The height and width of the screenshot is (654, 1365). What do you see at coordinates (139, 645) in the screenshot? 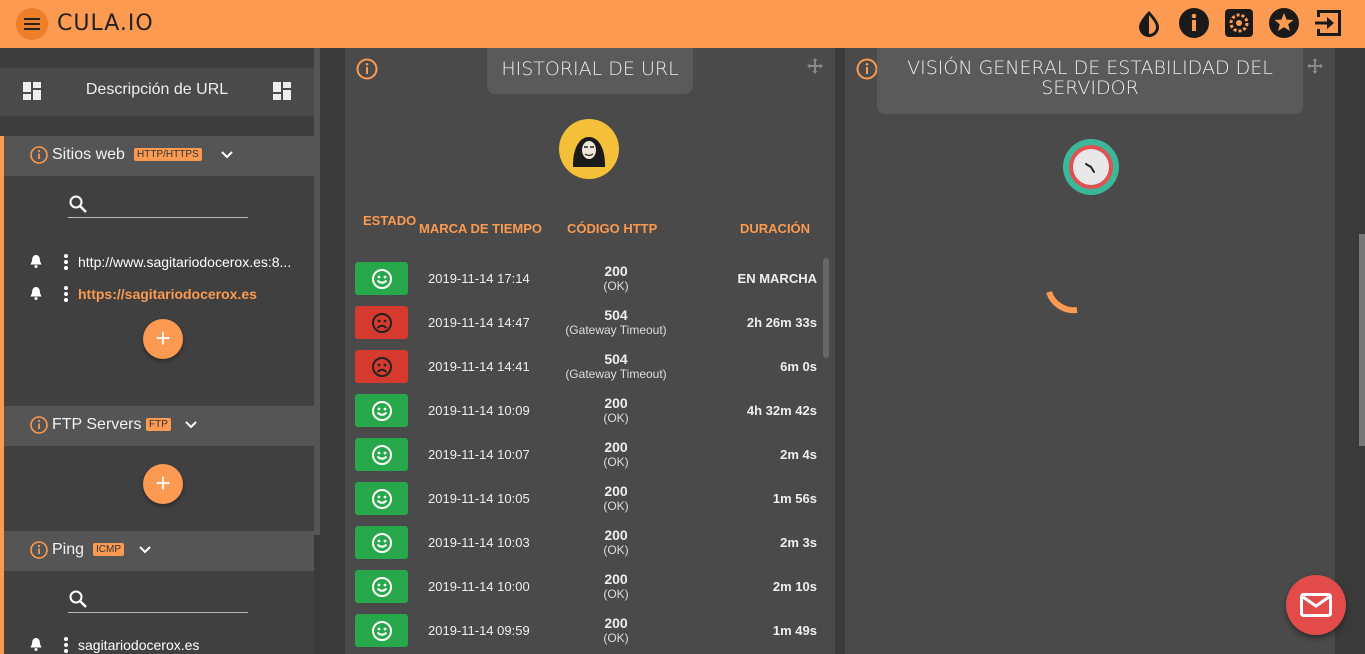
I see `site-url: sagitariodocerox.es` at bounding box center [139, 645].